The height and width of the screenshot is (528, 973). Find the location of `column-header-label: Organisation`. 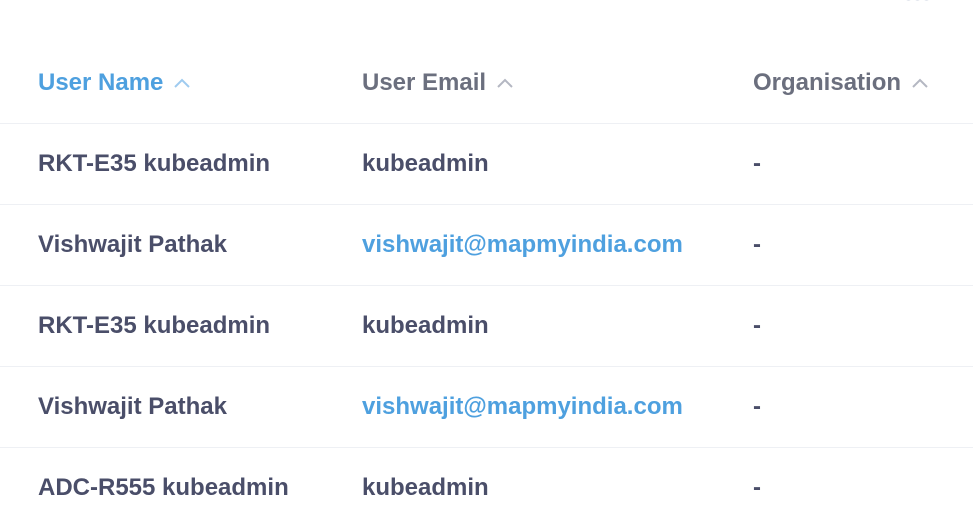

column-header-label: Organisation is located at coordinates (827, 82).